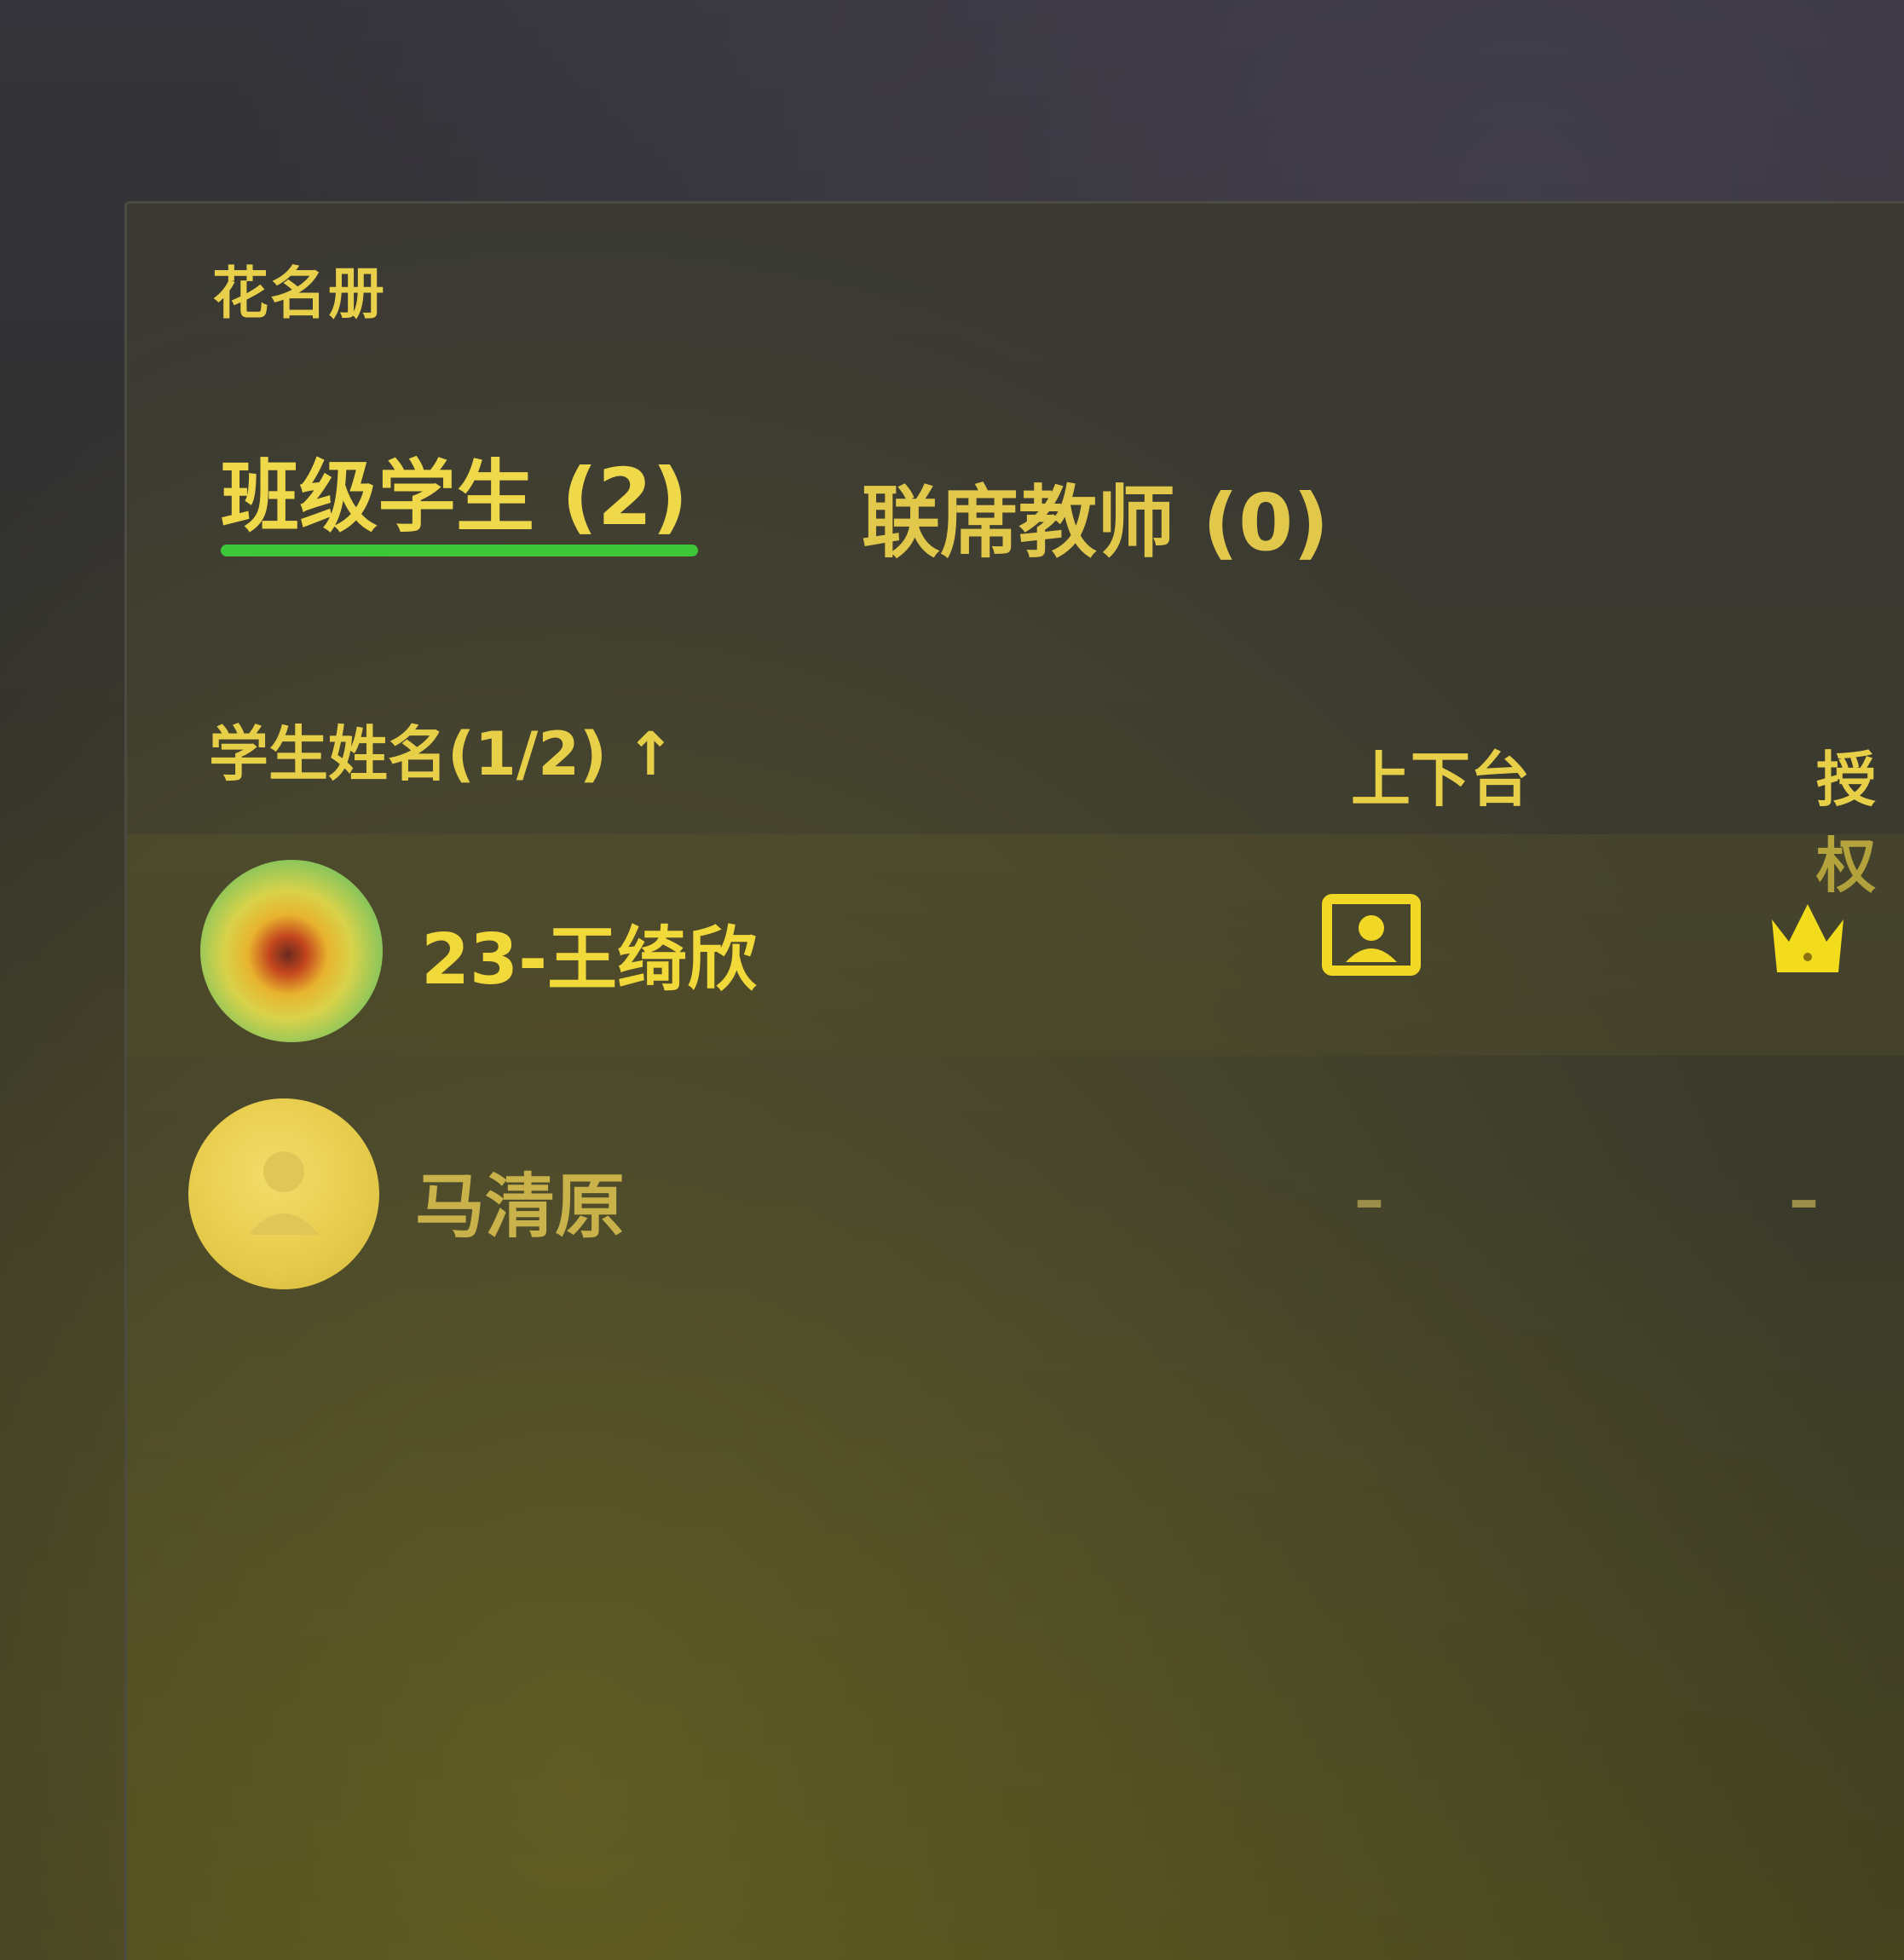 Image resolution: width=1904 pixels, height=1960 pixels. I want to click on table-row: 23-王绮欣, so click(1015, 945).